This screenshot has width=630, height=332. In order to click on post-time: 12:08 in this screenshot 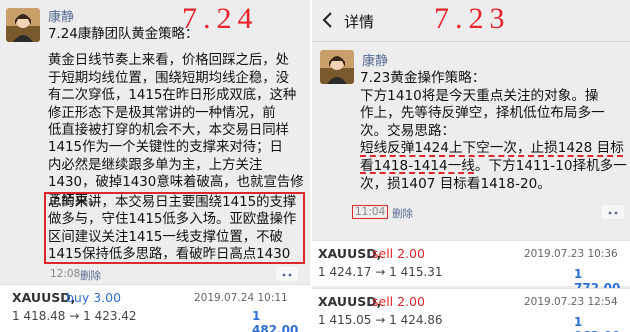, I will do `click(65, 274)`.